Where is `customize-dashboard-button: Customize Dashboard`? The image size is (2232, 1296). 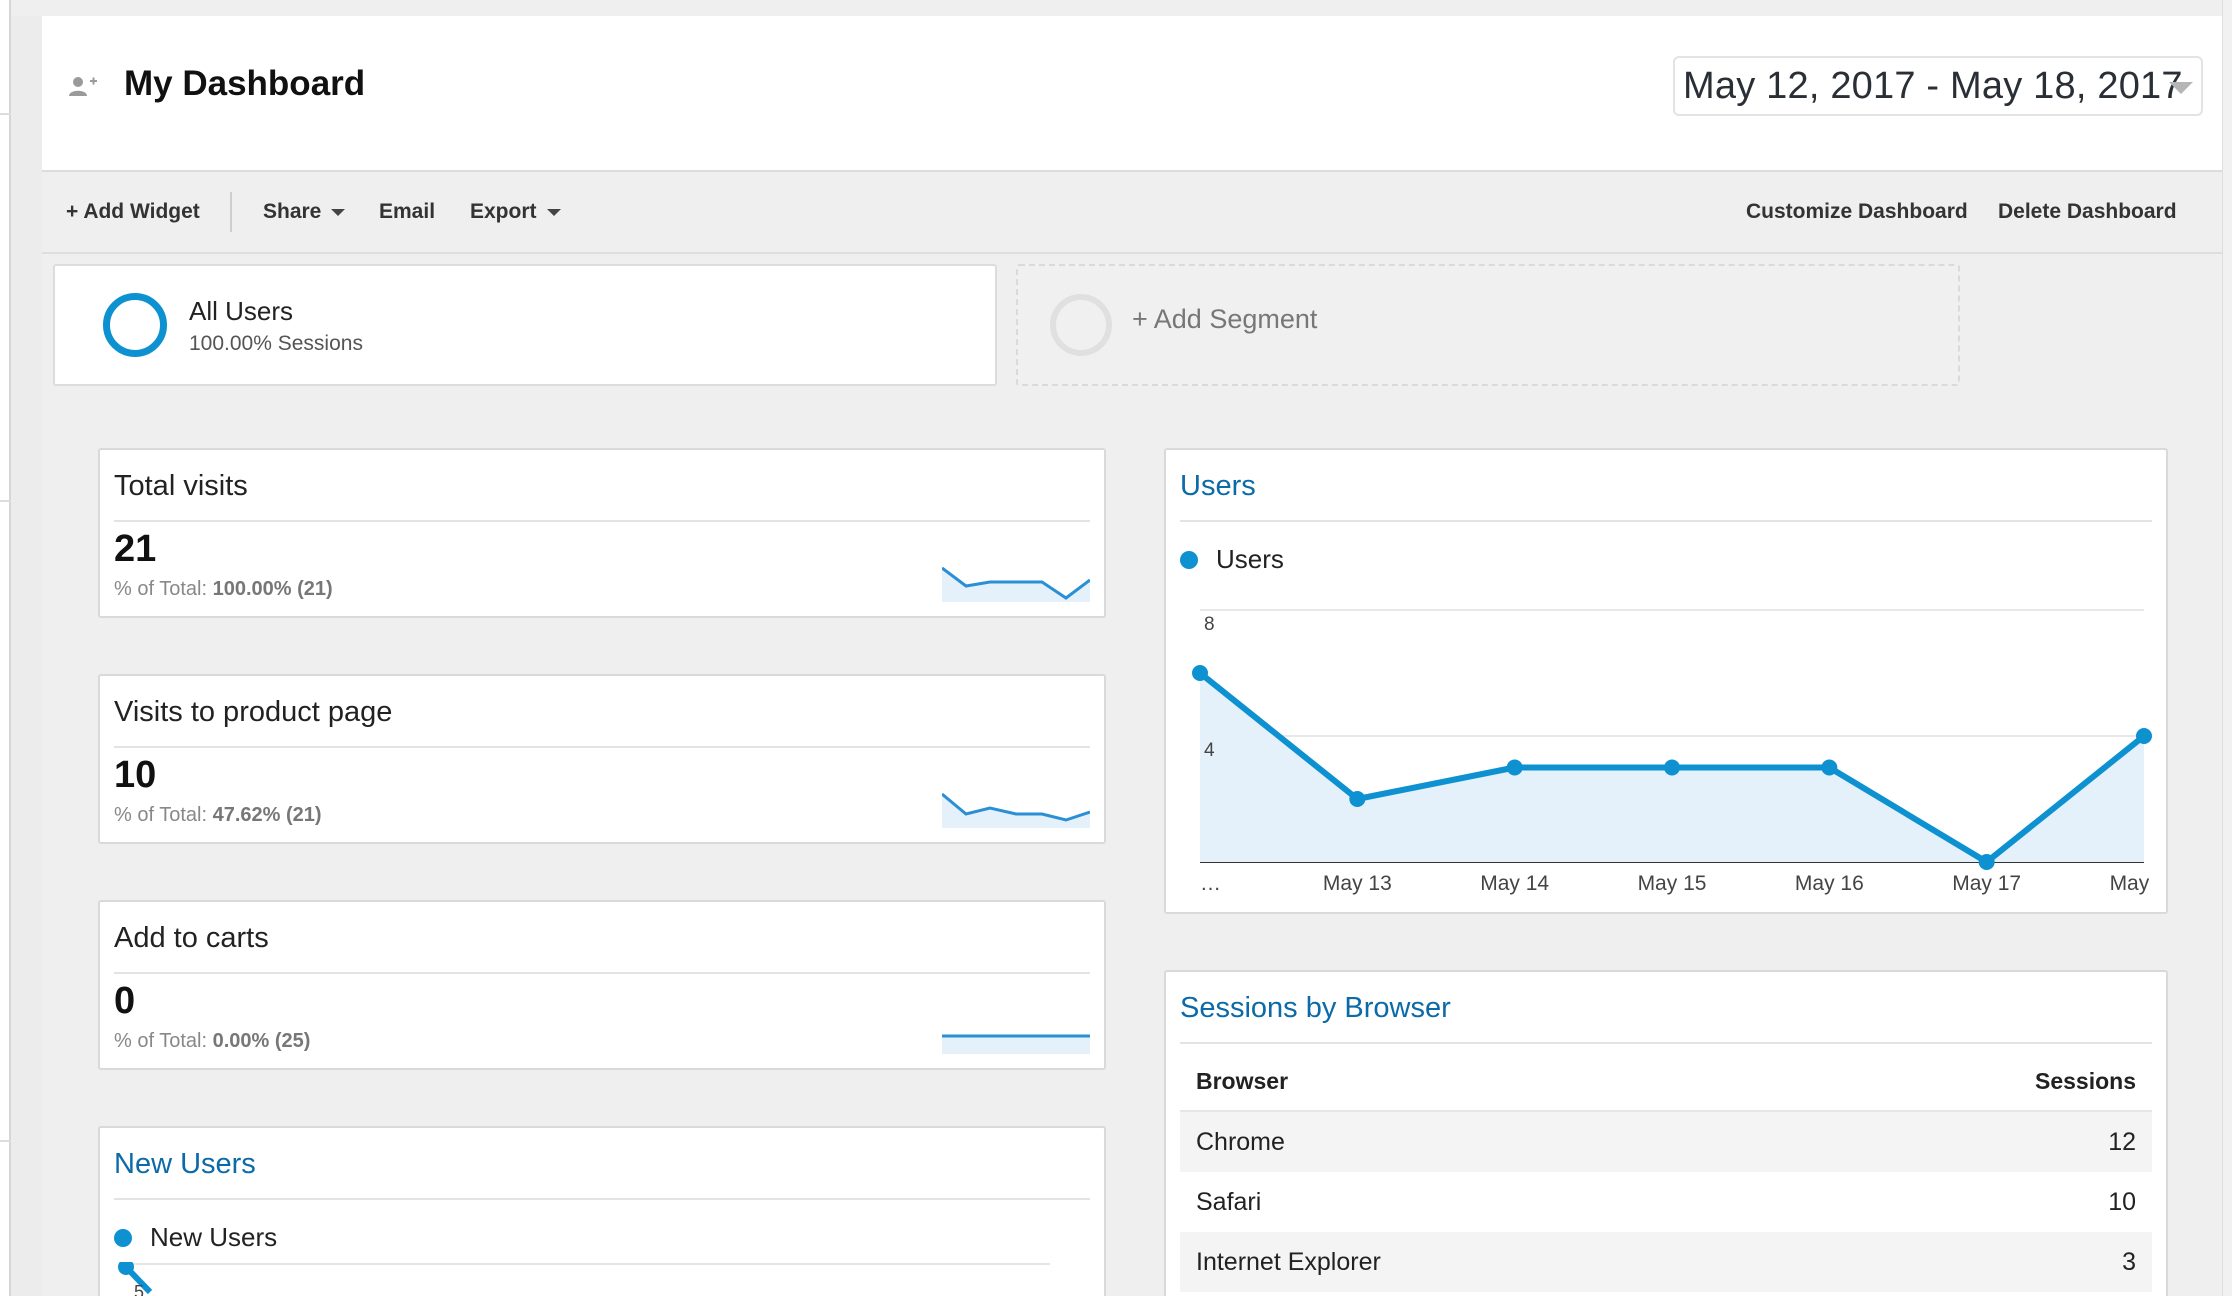 customize-dashboard-button: Customize Dashboard is located at coordinates (1857, 212).